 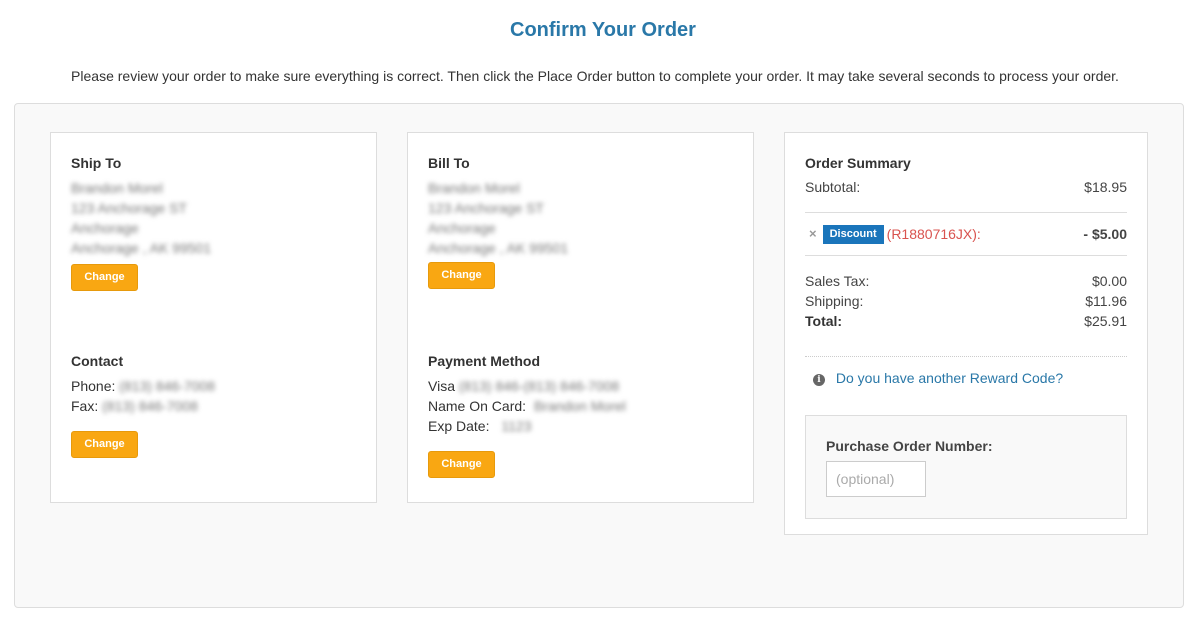 I want to click on bill-to-street: 123 Anchorage ST, so click(x=486, y=208).